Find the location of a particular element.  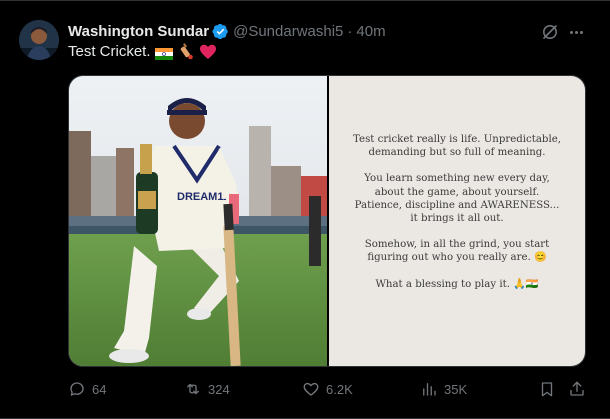

note-line: about the game, about yourself. is located at coordinates (457, 192).